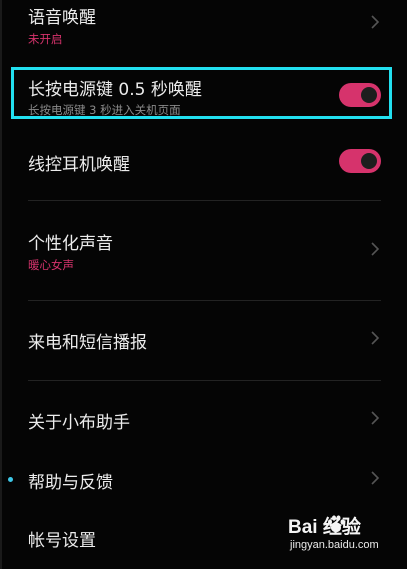  What do you see at coordinates (70, 483) in the screenshot?
I see `setting-title: 帮助与反馈` at bounding box center [70, 483].